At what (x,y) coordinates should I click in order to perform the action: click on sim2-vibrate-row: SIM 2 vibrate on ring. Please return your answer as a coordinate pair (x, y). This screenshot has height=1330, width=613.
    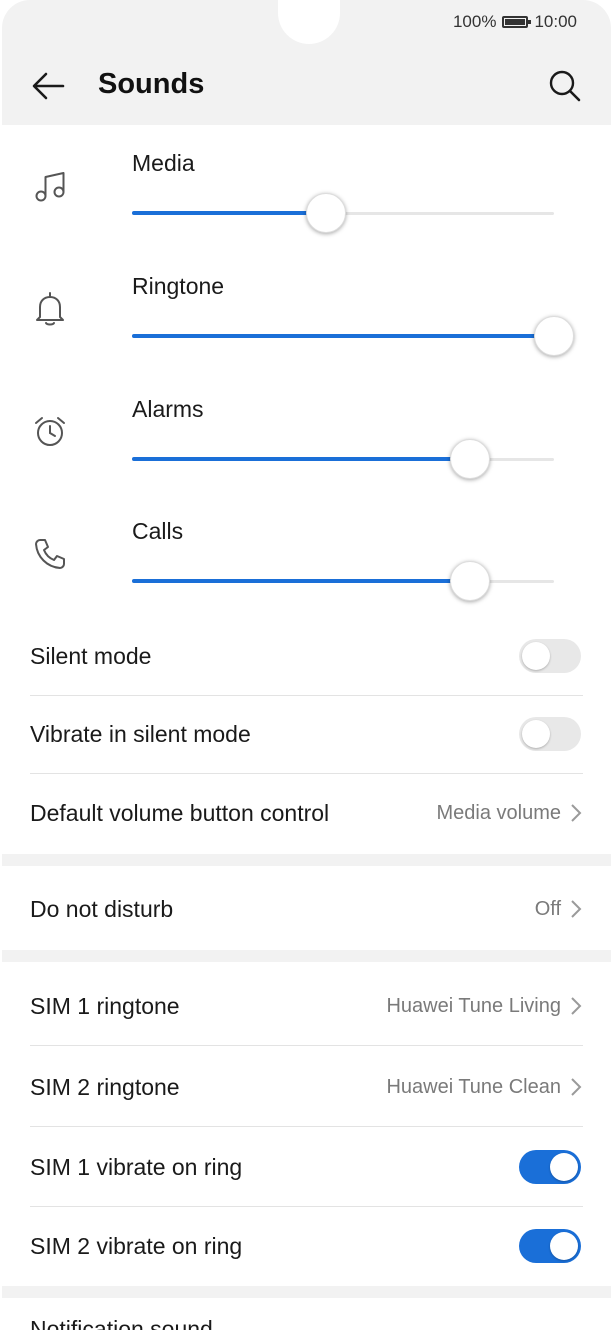
    Looking at the image, I should click on (306, 1246).